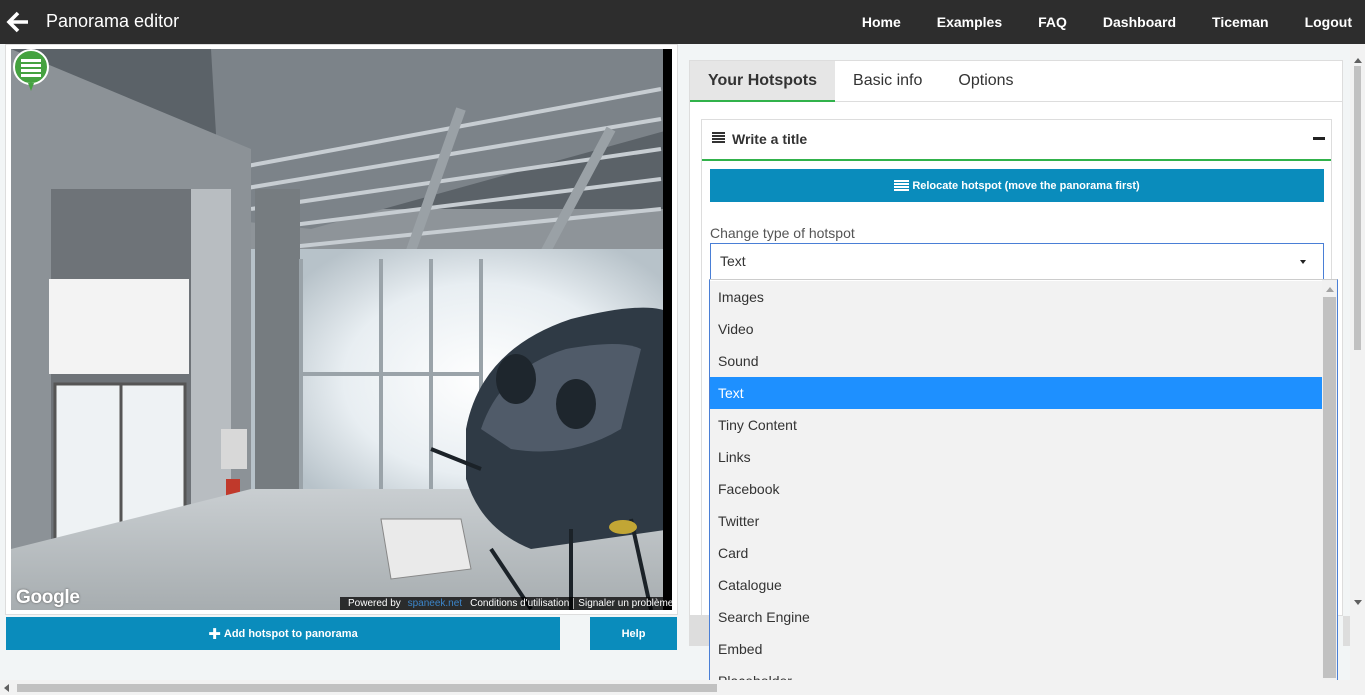  What do you see at coordinates (887, 81) in the screenshot?
I see `tab-basic-info: Basic info` at bounding box center [887, 81].